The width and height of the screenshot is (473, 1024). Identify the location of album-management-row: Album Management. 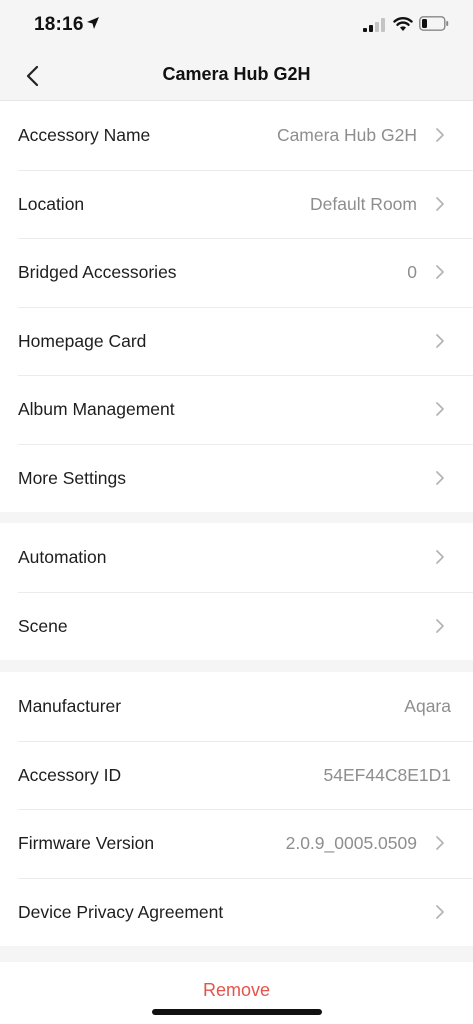
(236, 409).